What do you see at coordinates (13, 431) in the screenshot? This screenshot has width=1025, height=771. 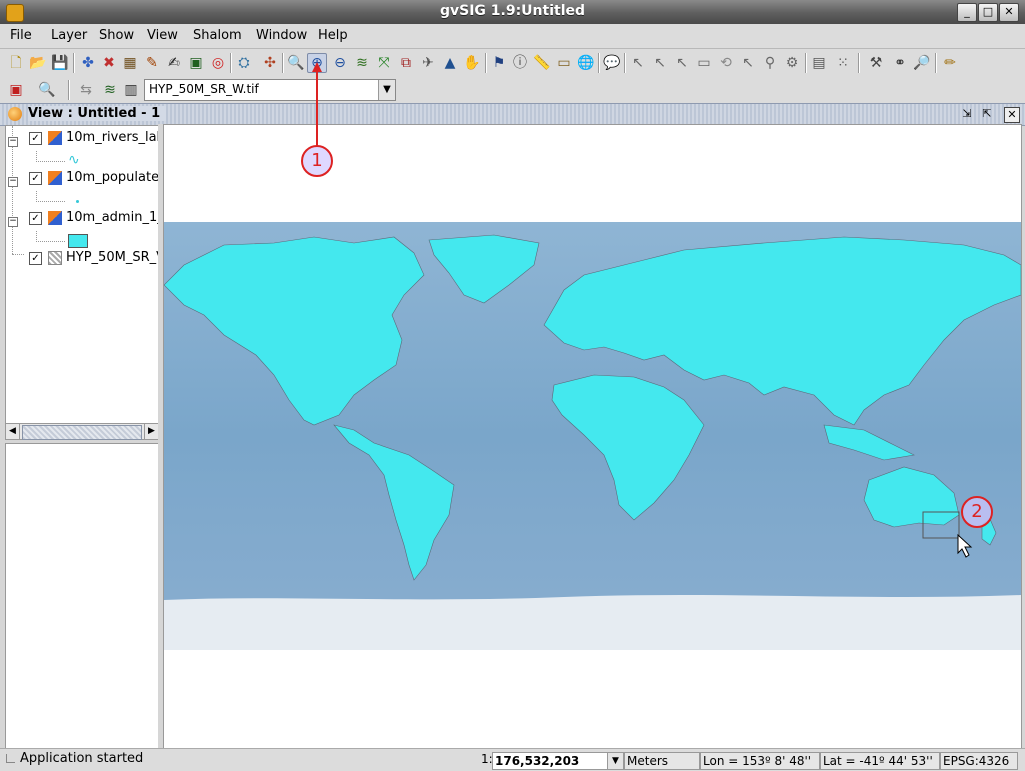 I see `scroll-left-icon: ◀` at bounding box center [13, 431].